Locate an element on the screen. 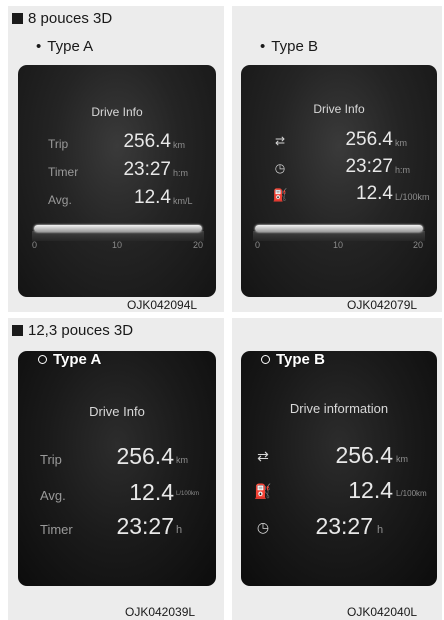 This screenshot has height=620, width=444. avg-unit: km/L is located at coordinates (183, 201).